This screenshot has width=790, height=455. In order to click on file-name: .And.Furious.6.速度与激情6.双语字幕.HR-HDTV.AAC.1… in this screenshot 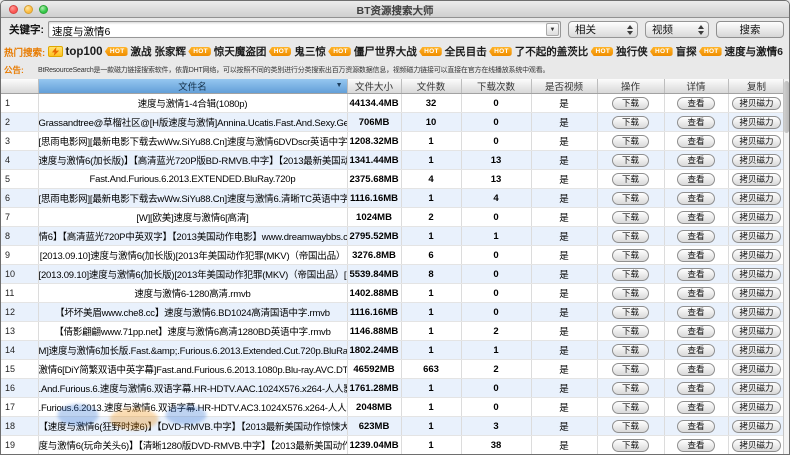, I will do `click(193, 388)`.